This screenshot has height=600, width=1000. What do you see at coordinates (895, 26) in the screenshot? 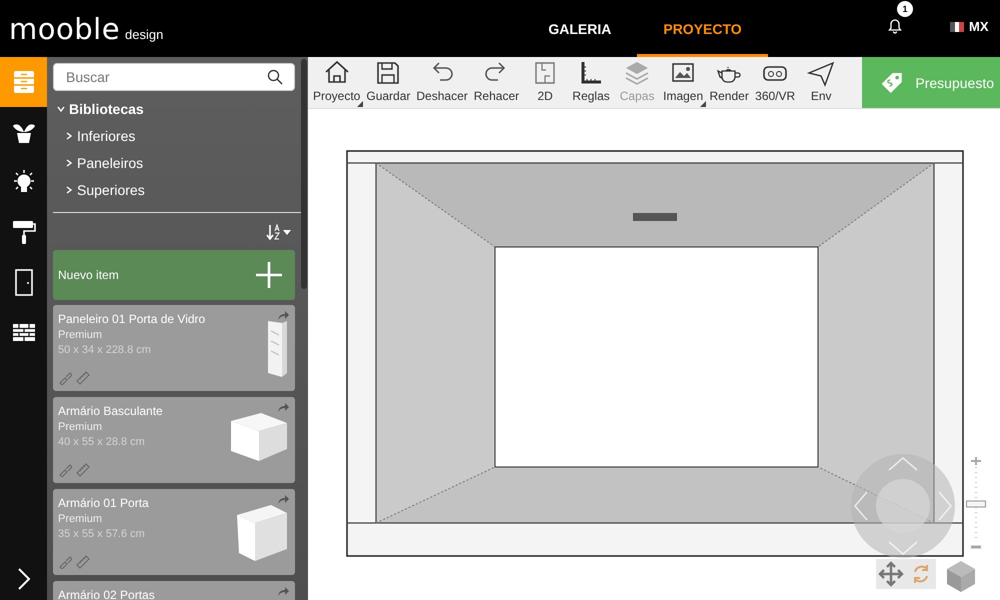
I see `bell-icon` at bounding box center [895, 26].